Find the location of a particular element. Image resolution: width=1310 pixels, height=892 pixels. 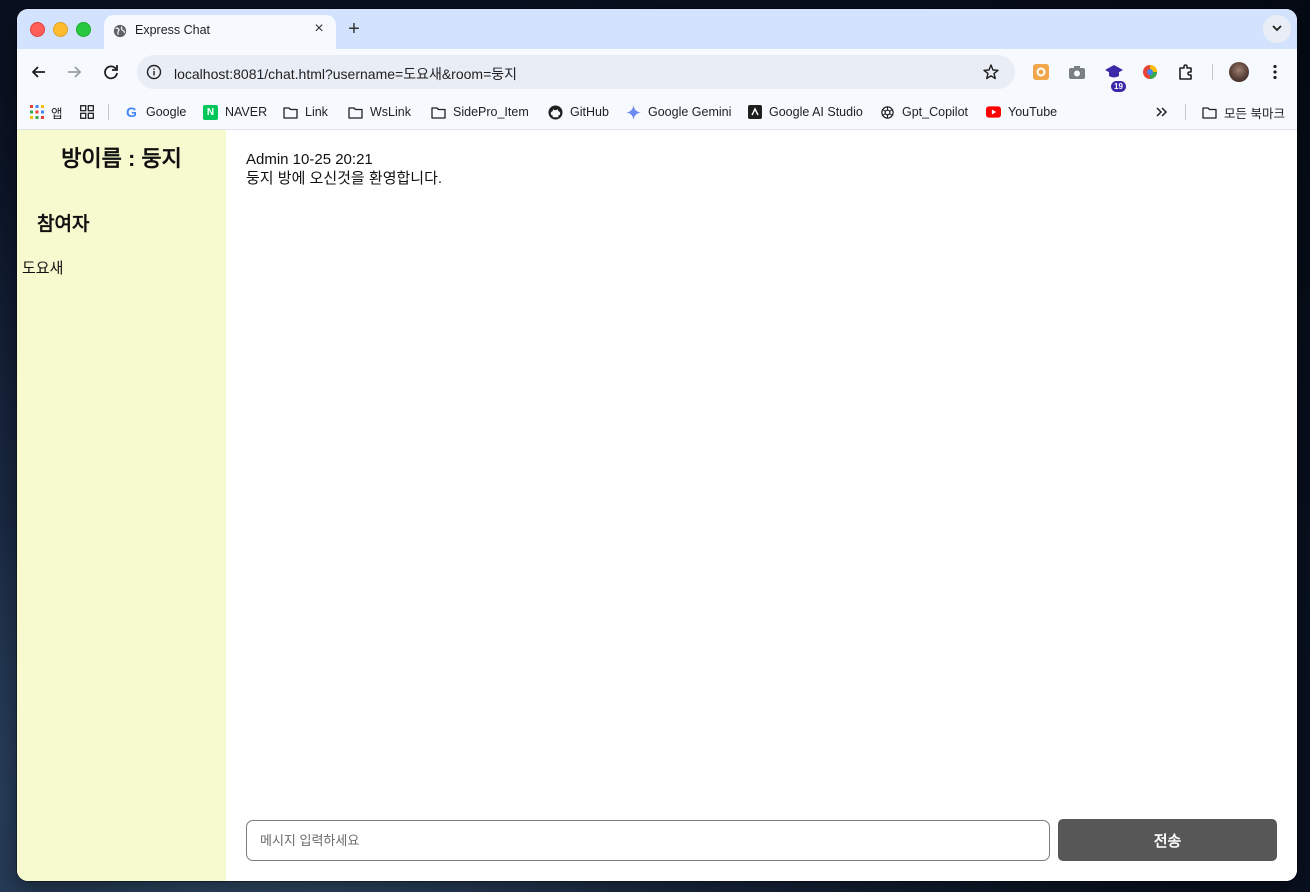

camera-icon is located at coordinates (1077, 72).